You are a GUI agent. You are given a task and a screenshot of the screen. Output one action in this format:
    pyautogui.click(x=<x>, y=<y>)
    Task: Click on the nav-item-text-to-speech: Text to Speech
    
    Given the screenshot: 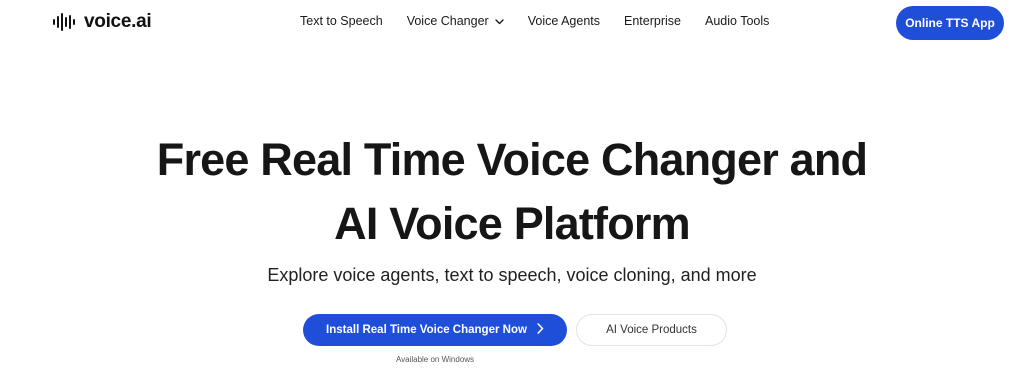 What is the action you would take?
    pyautogui.click(x=341, y=21)
    